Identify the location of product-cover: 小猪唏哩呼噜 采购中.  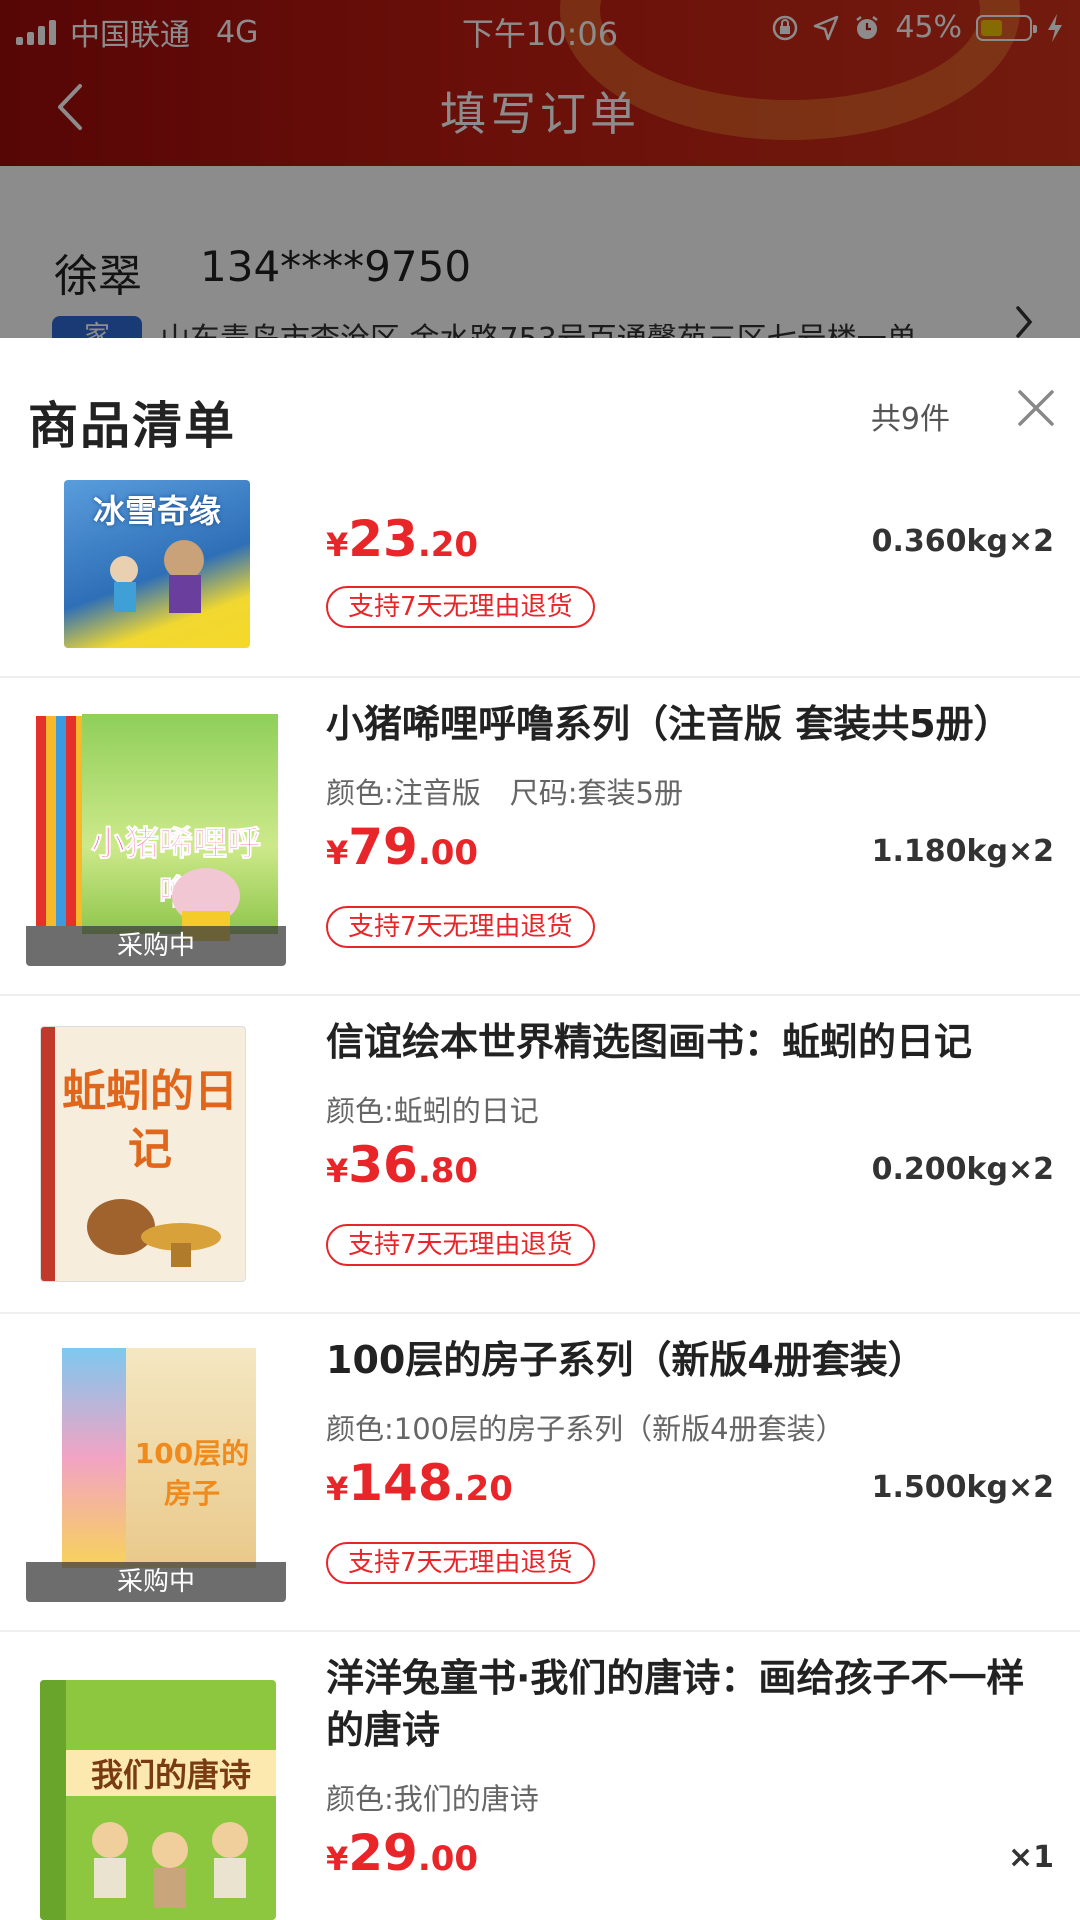
(156, 836).